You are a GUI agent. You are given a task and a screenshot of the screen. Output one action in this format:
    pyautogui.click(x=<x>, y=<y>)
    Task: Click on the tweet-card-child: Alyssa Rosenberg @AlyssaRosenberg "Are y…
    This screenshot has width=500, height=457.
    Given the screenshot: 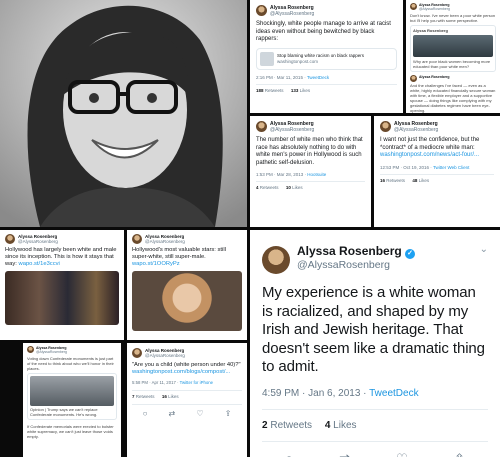 What is the action you would take?
    pyautogui.click(x=187, y=400)
    